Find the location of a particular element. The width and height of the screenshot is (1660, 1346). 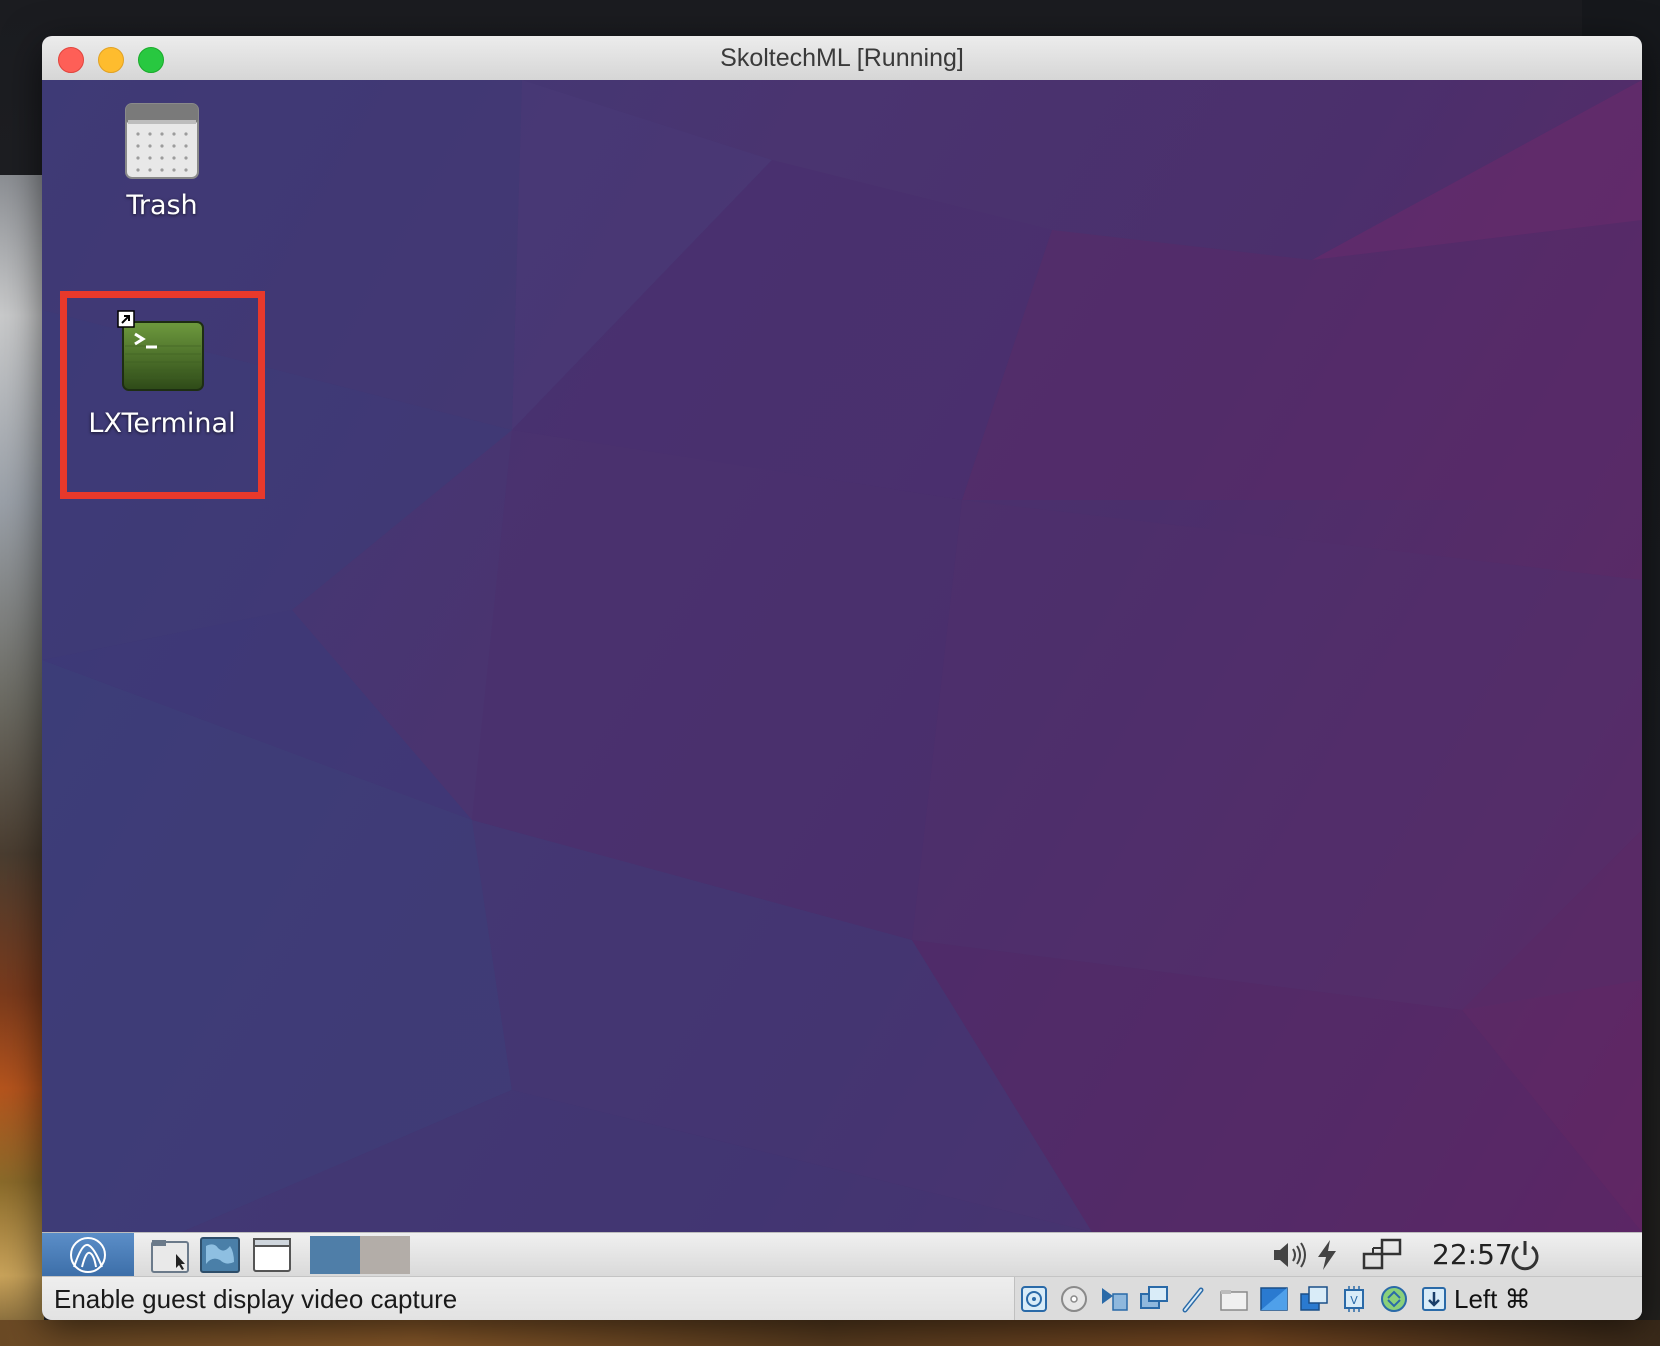

window-title: SkoltechML [Running] is located at coordinates (842, 58).